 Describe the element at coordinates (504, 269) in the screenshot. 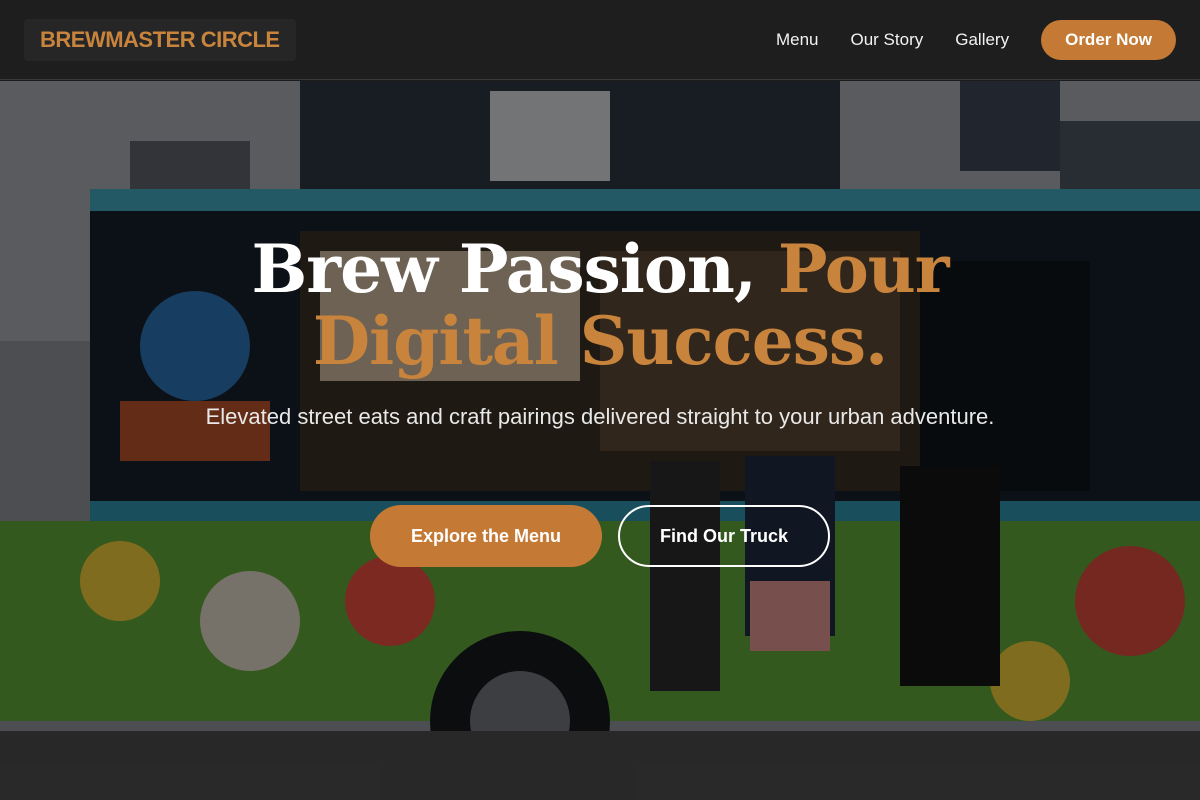

I see `headline-white-text: Brew Passion,` at that location.